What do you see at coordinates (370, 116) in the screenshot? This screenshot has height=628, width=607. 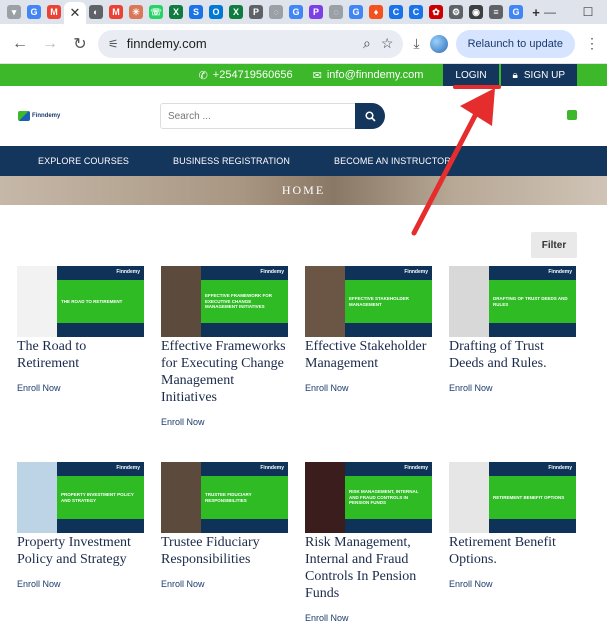 I see `search-button` at bounding box center [370, 116].